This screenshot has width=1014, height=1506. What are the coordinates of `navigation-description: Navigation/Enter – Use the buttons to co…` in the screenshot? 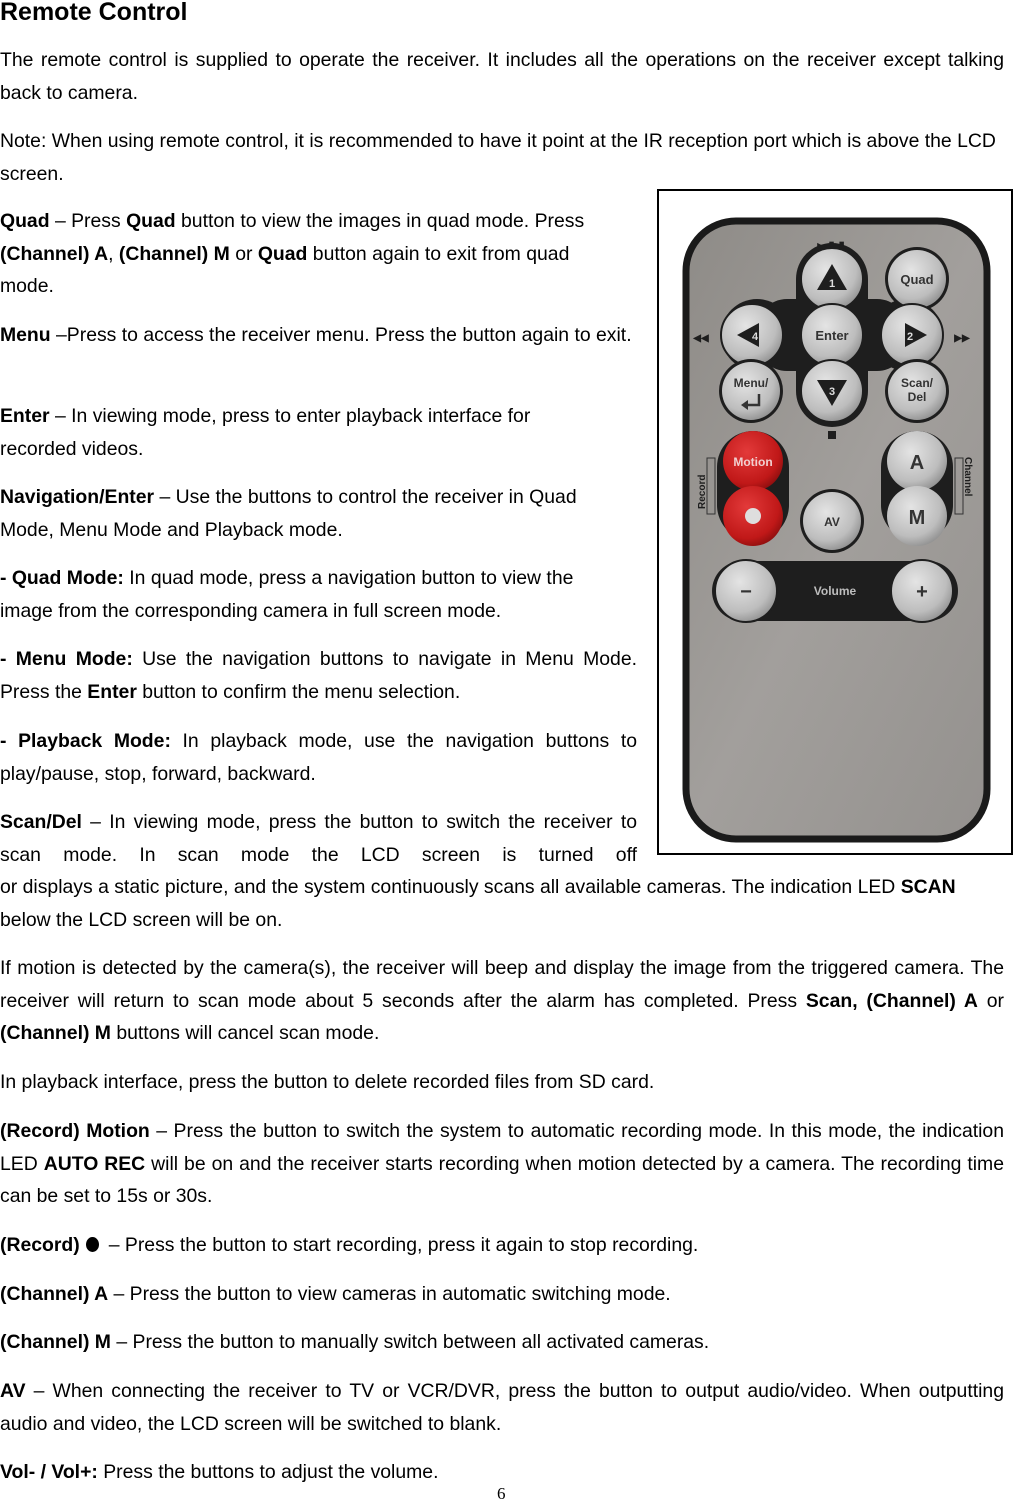 It's located at (300, 513).